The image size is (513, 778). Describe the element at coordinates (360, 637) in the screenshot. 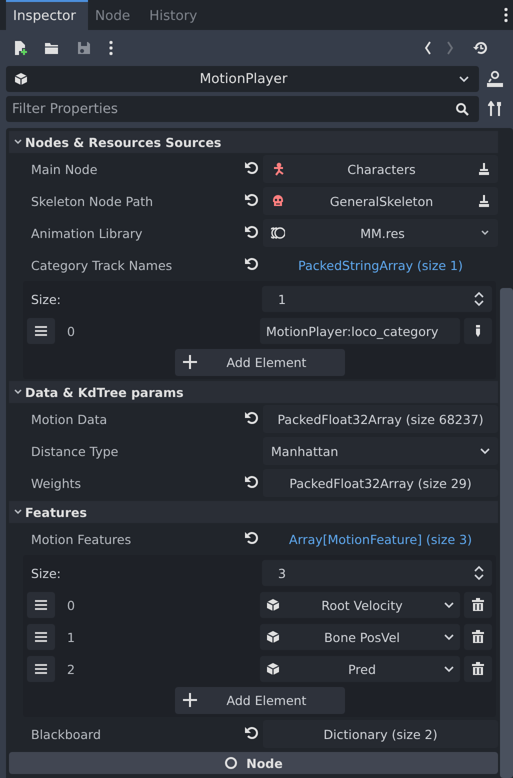

I see `resource-picker: Bone PosVel` at that location.